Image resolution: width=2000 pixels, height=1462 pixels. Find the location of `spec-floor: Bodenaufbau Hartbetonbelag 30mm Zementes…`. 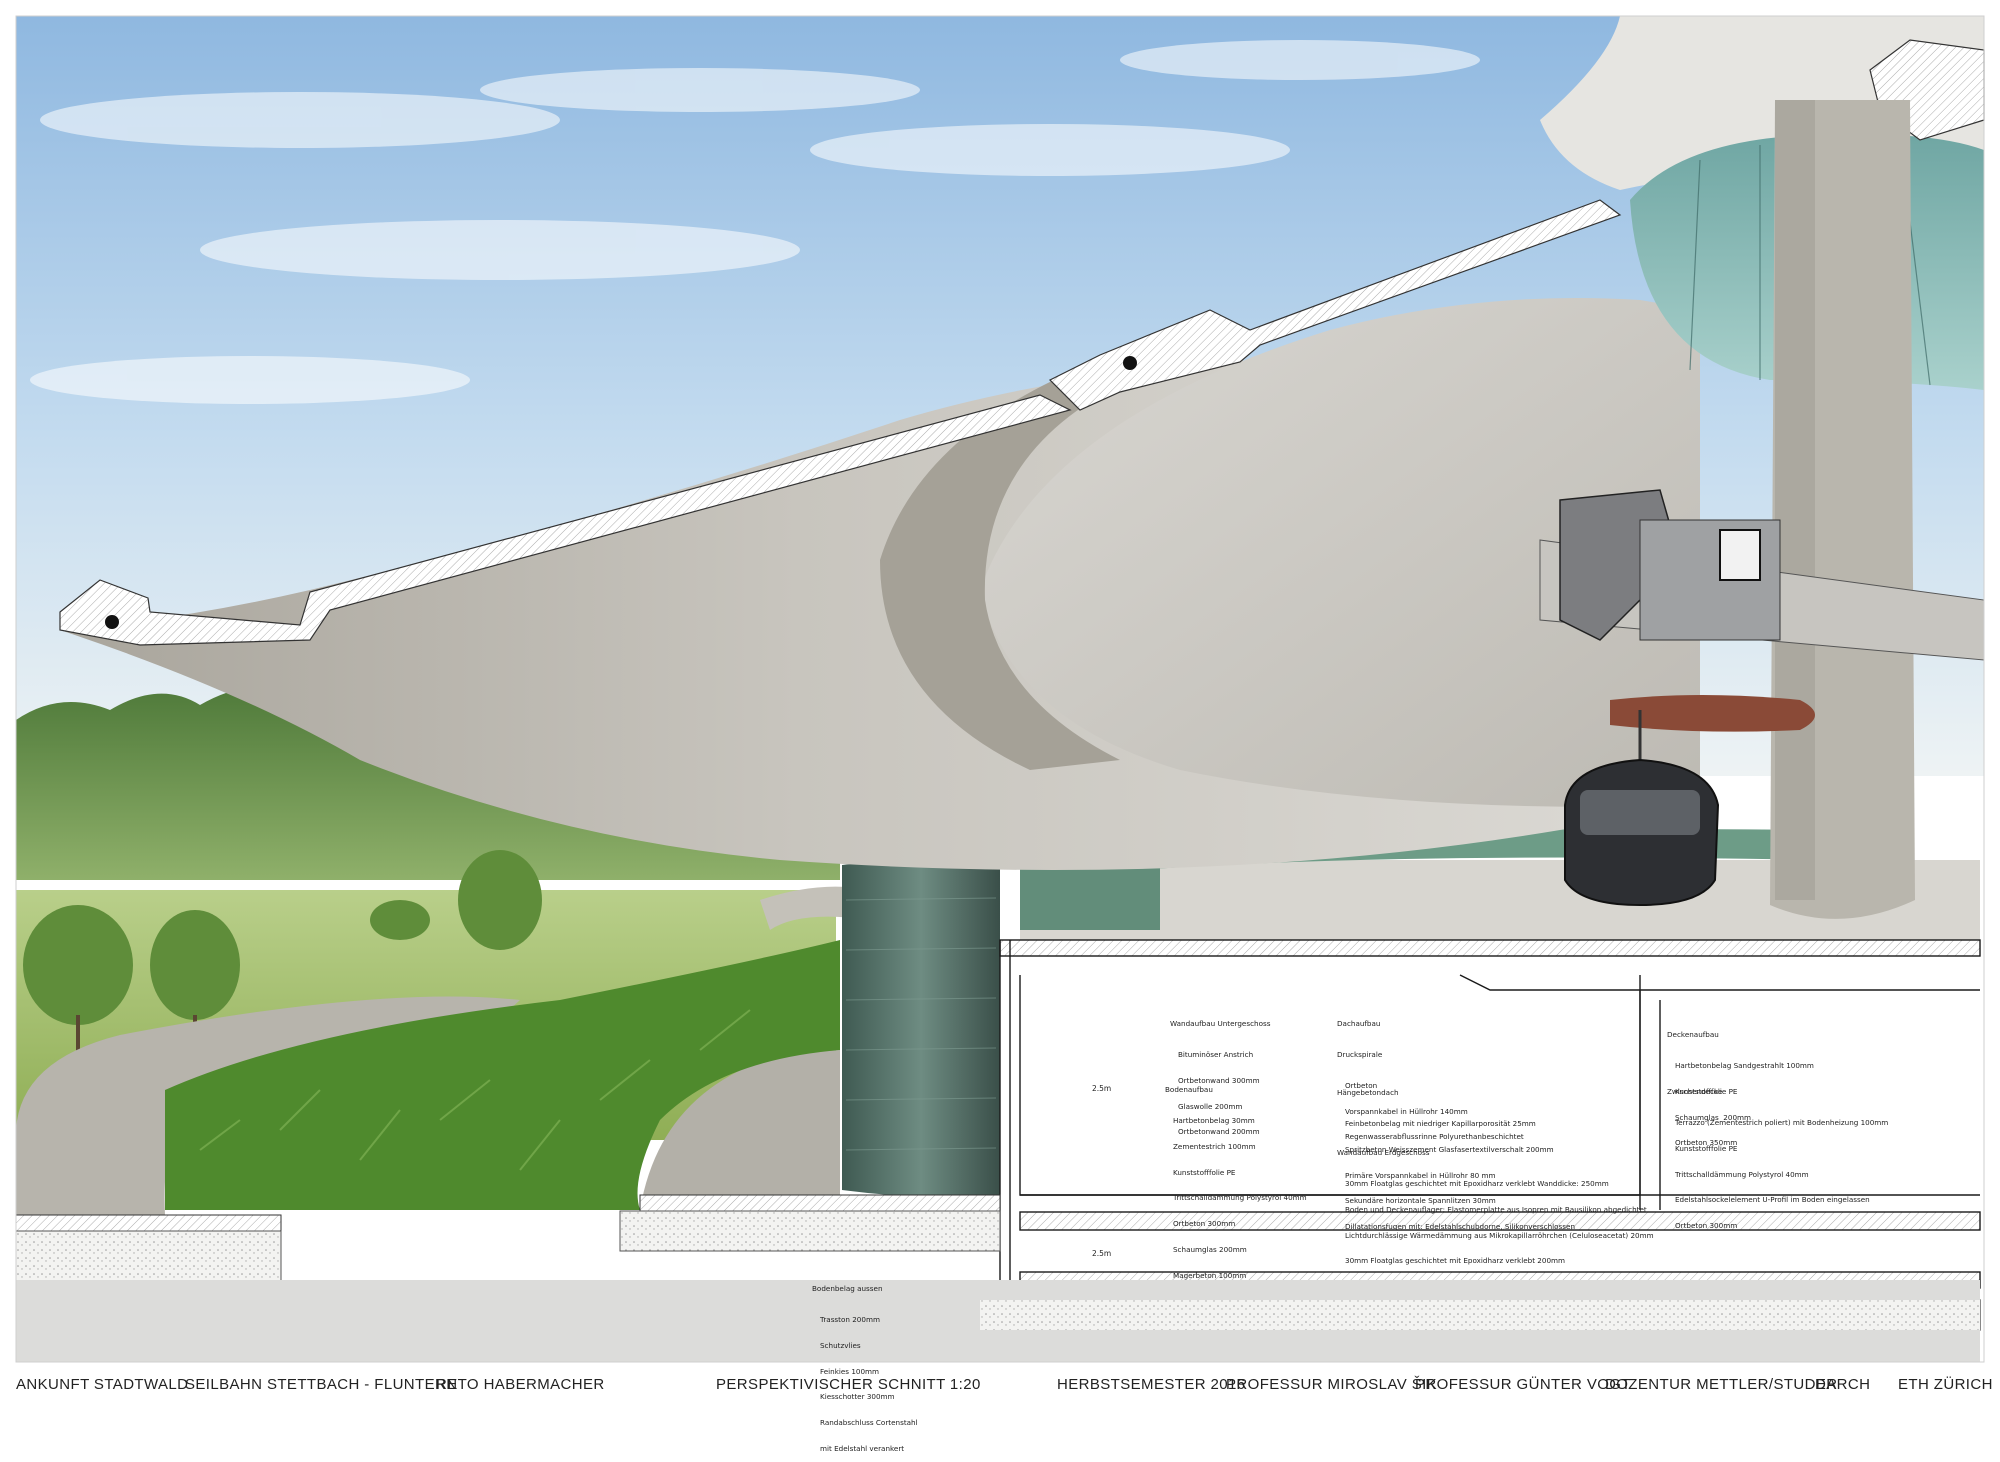

spec-floor: Bodenaufbau Hartbetonbelag 30mm Zementes… is located at coordinates (1236, 1179).